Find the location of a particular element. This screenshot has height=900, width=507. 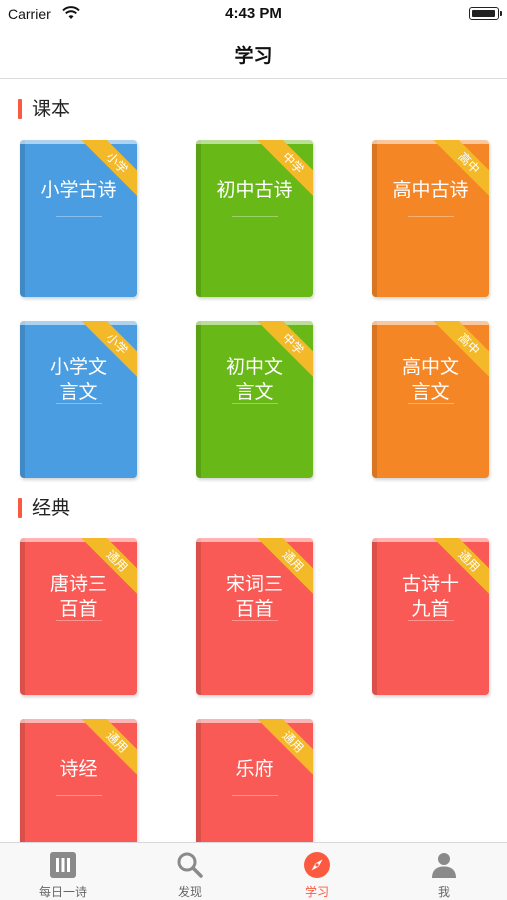

book-title: 小学文 言文 is located at coordinates (78, 379).